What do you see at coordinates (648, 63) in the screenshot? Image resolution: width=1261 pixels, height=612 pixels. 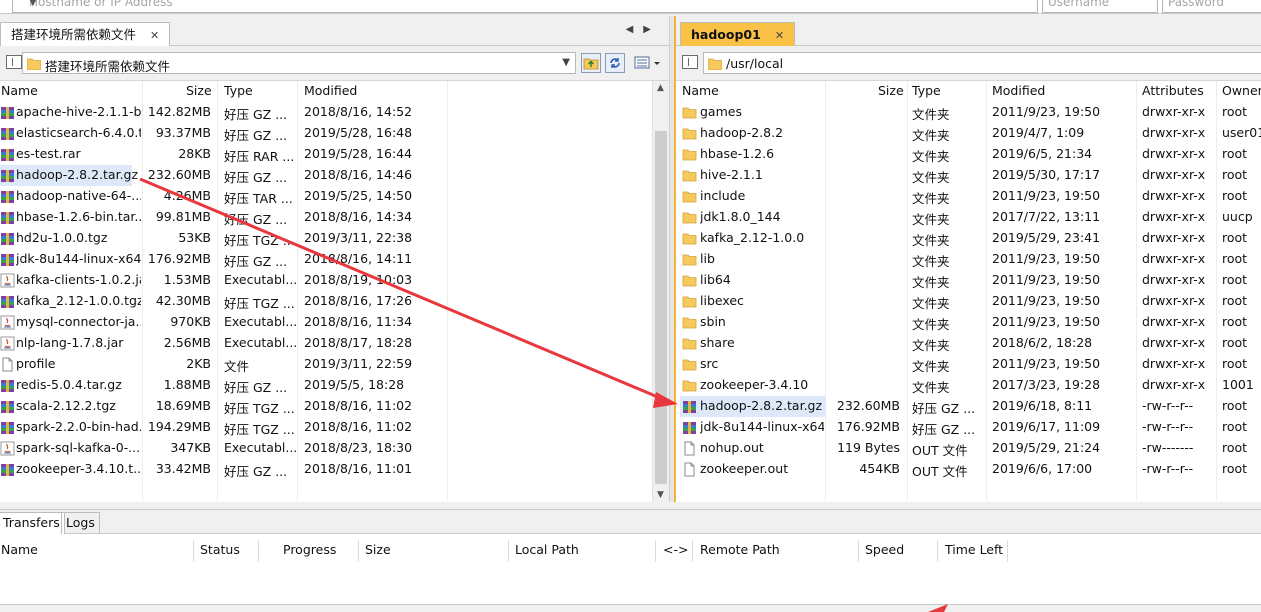 I see `view-mode-button` at bounding box center [648, 63].